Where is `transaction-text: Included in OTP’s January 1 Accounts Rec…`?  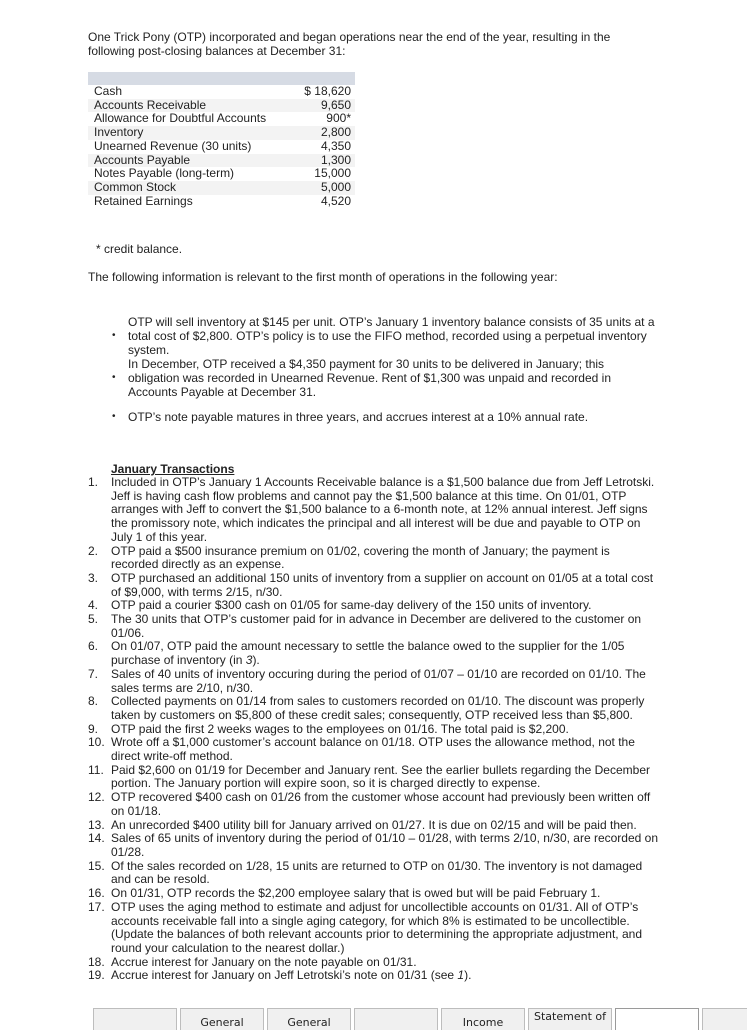 transaction-text: Included in OTP’s January 1 Accounts Rec… is located at coordinates (383, 509).